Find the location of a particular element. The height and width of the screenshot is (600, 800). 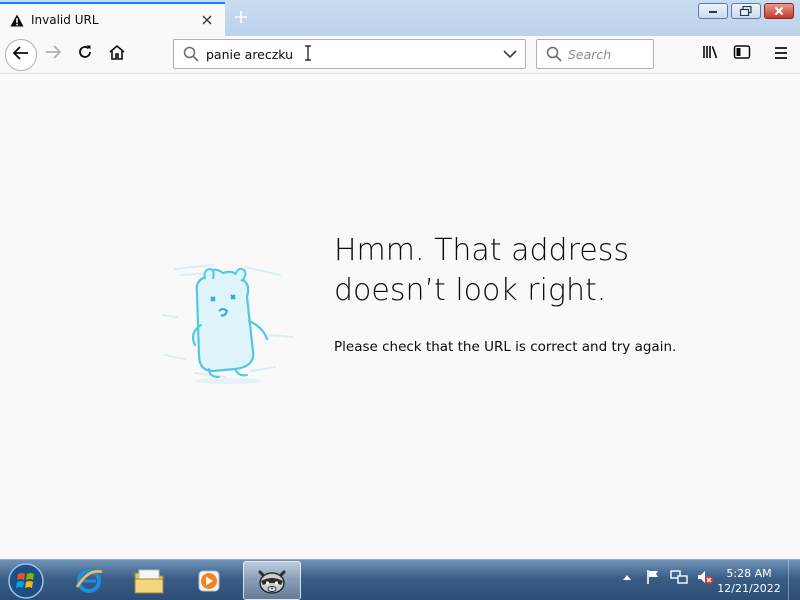

tab-invalid-url: Invalid URL is located at coordinates (112, 19).